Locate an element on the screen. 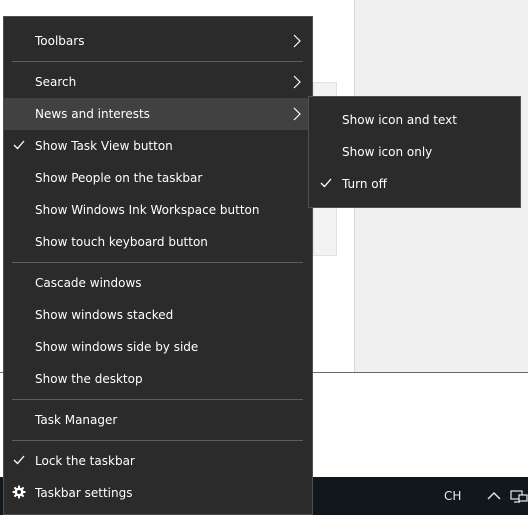 The height and width of the screenshot is (515, 528). menu-item-task-manager: Task Manager is located at coordinates (158, 420).